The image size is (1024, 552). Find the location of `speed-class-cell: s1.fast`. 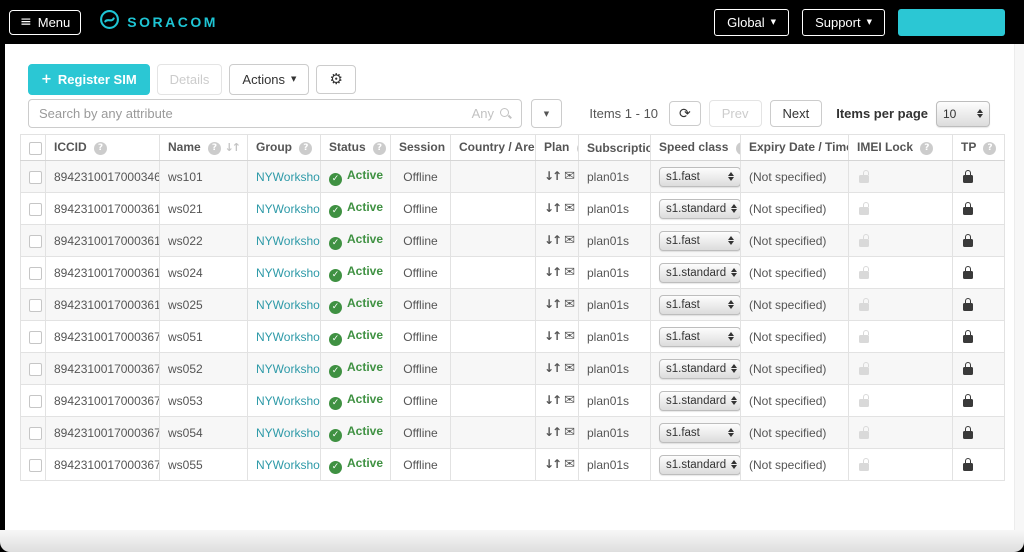

speed-class-cell: s1.fast is located at coordinates (695, 304).